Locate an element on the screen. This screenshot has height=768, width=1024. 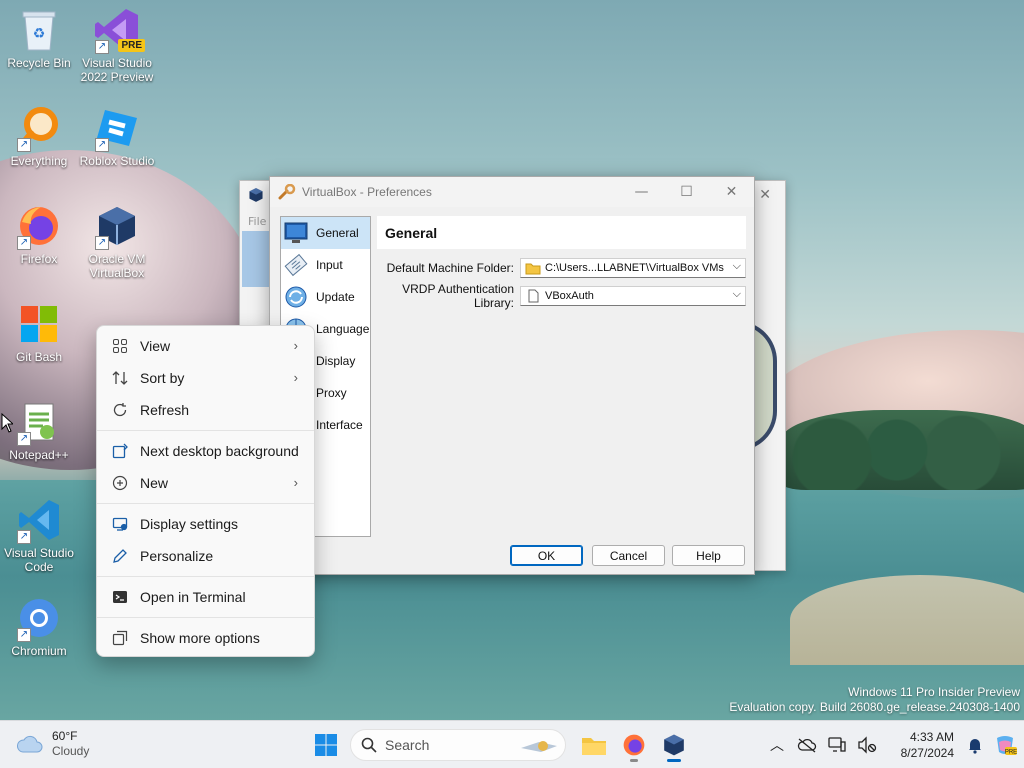
maximize-button: ☐ is located at coordinates (686, 192).